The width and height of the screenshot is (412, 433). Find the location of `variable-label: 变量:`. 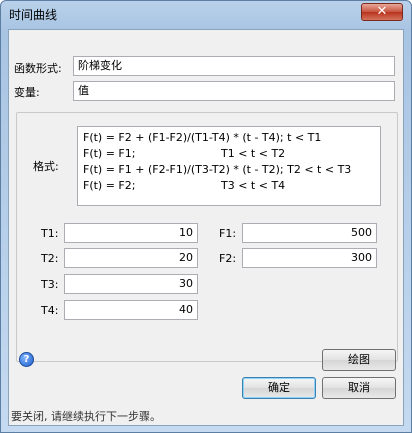

variable-label: 变量: is located at coordinates (27, 92).